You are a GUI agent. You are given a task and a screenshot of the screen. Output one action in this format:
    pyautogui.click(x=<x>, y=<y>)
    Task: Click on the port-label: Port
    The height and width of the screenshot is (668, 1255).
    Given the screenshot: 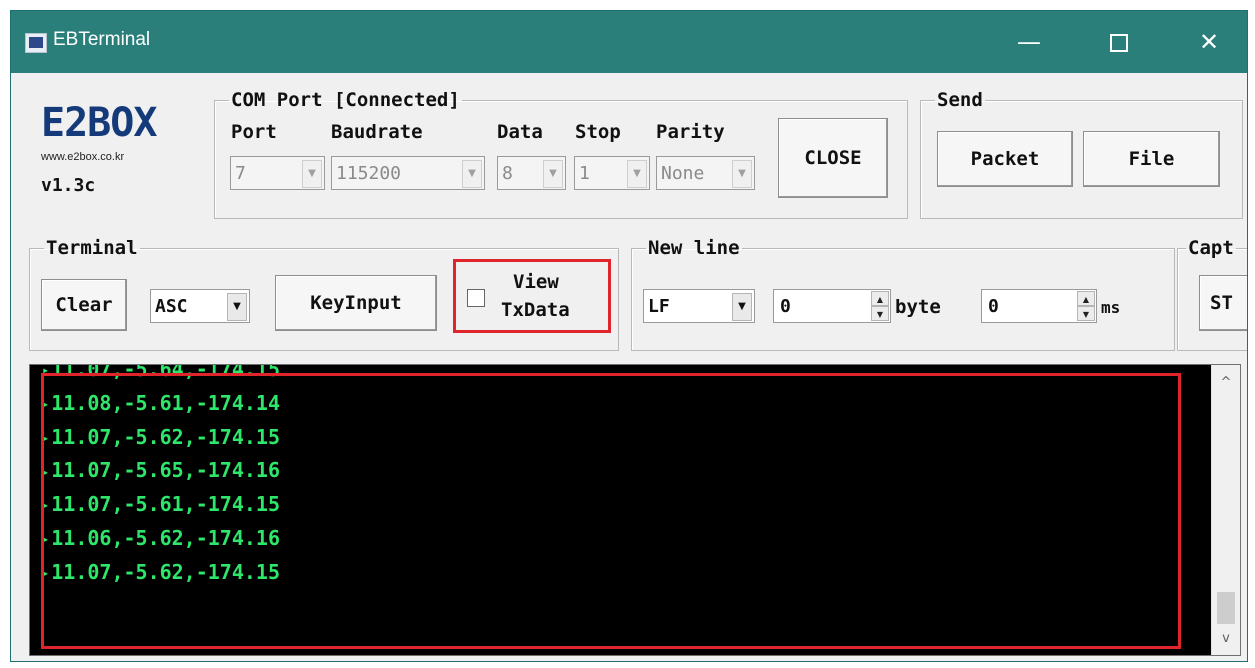 What is the action you would take?
    pyautogui.click(x=254, y=132)
    